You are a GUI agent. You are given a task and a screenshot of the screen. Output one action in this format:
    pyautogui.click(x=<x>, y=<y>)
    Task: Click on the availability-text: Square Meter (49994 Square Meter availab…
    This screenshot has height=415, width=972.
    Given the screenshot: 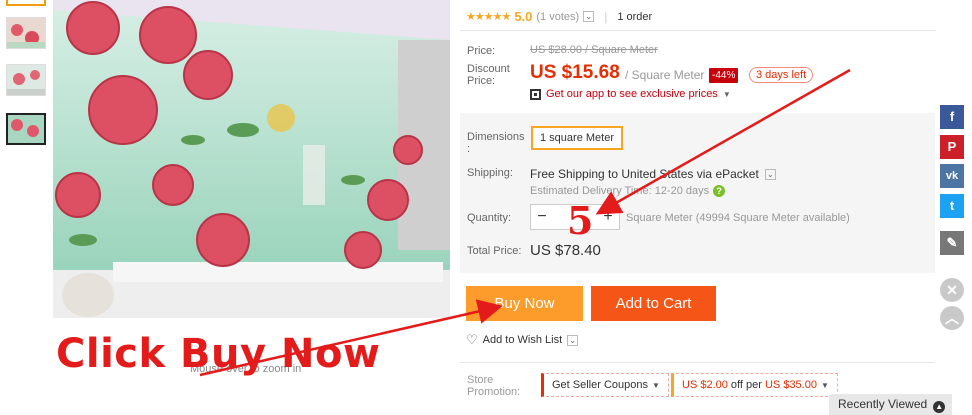 What is the action you would take?
    pyautogui.click(x=738, y=218)
    